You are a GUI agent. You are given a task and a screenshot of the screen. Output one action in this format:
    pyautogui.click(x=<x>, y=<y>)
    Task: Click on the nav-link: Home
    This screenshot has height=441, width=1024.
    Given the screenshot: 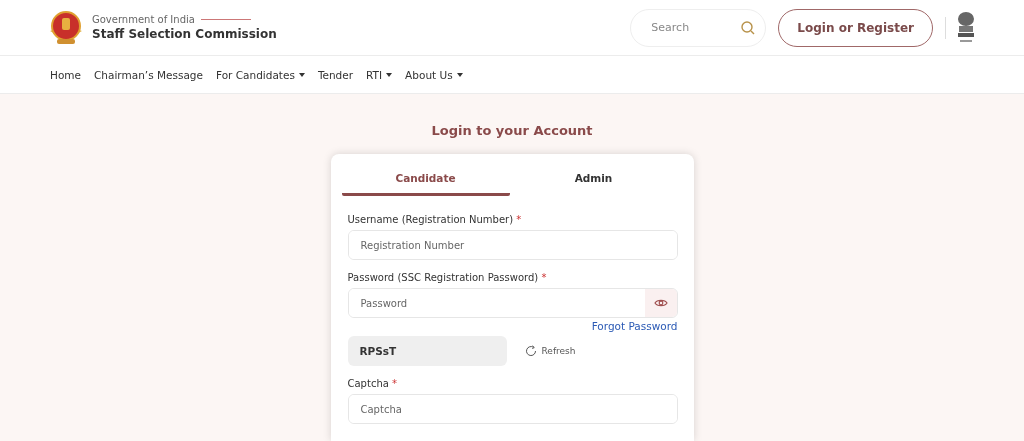 What is the action you would take?
    pyautogui.click(x=65, y=74)
    